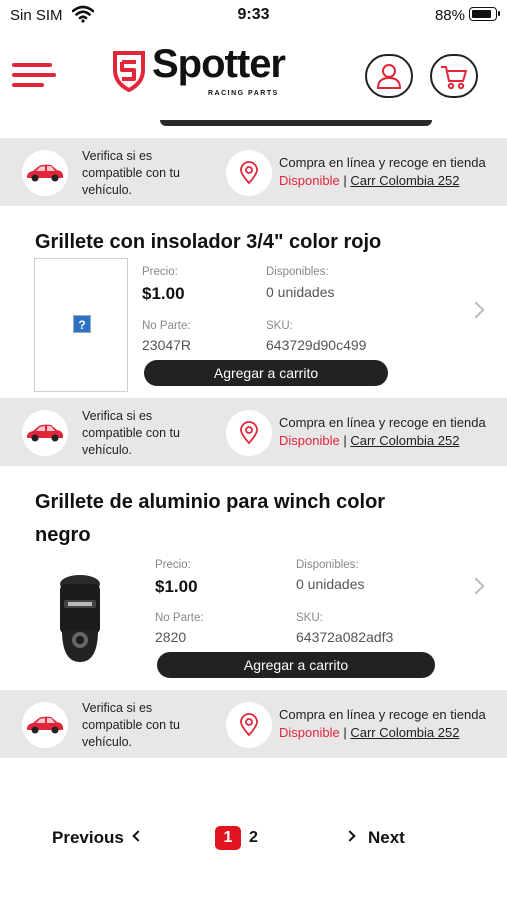 The width and height of the screenshot is (507, 900). I want to click on sku-value: 643729d90c499, so click(316, 345).